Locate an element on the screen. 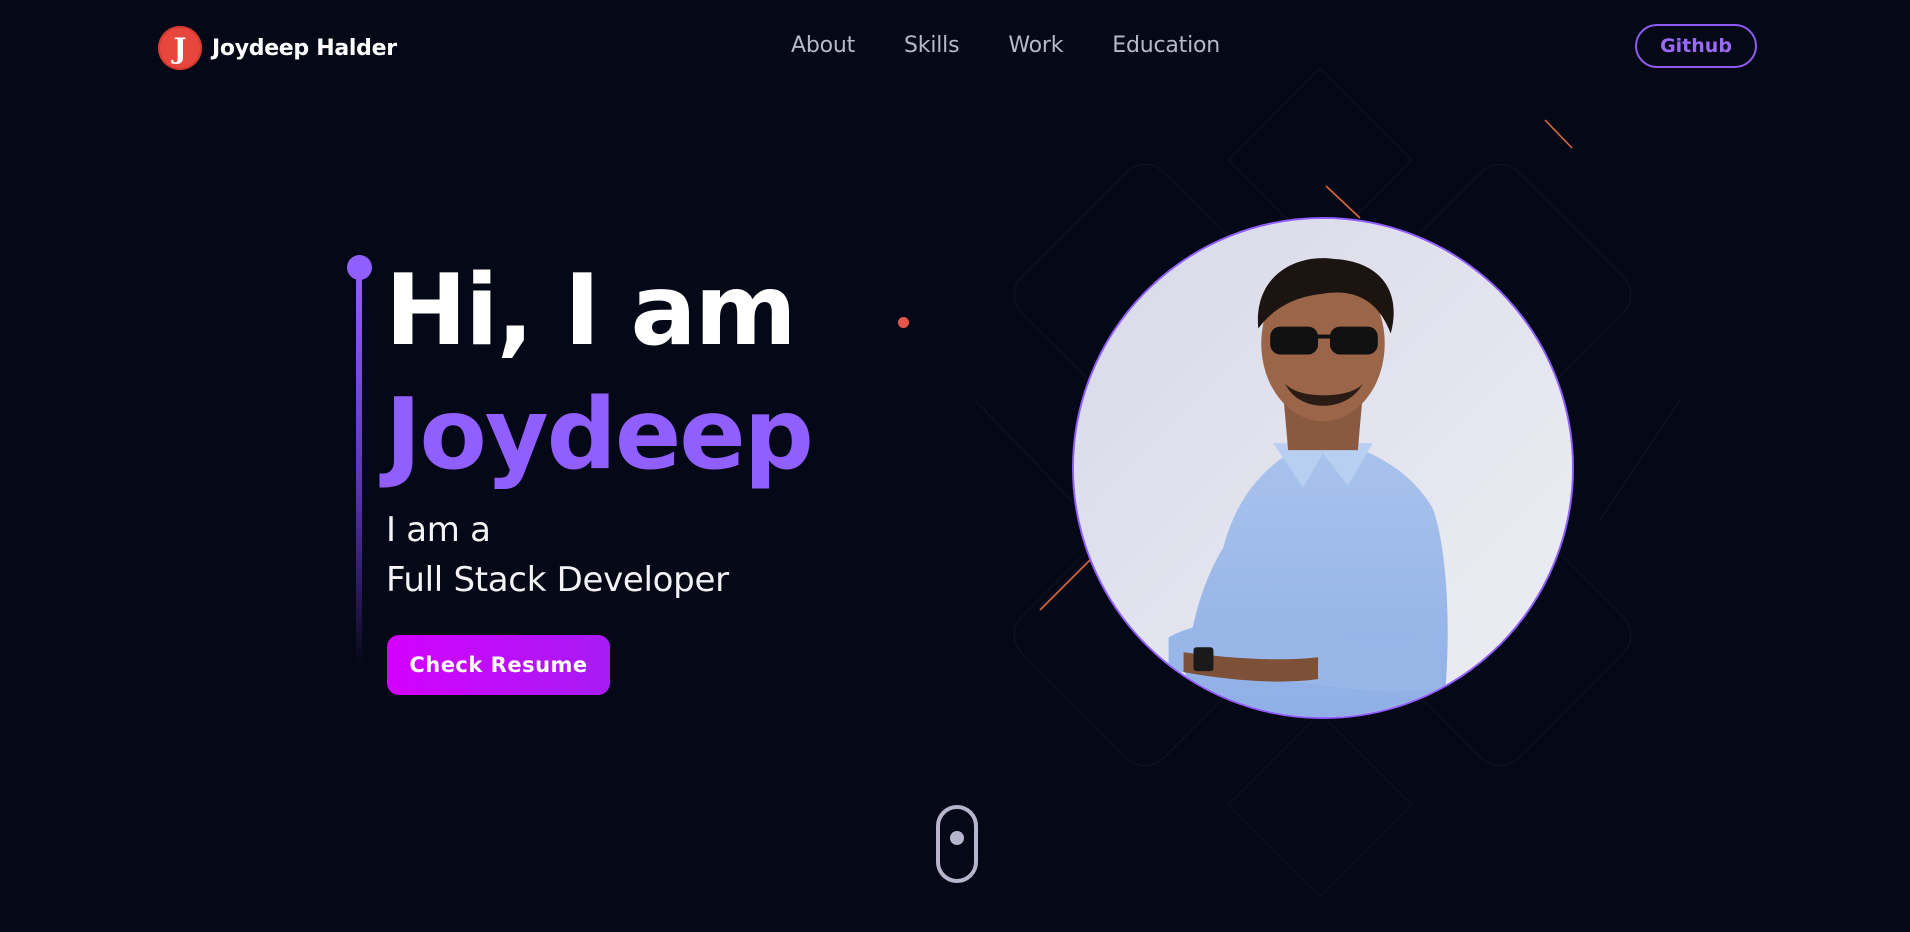  decor-diamond-bottom is located at coordinates (1320, 805).